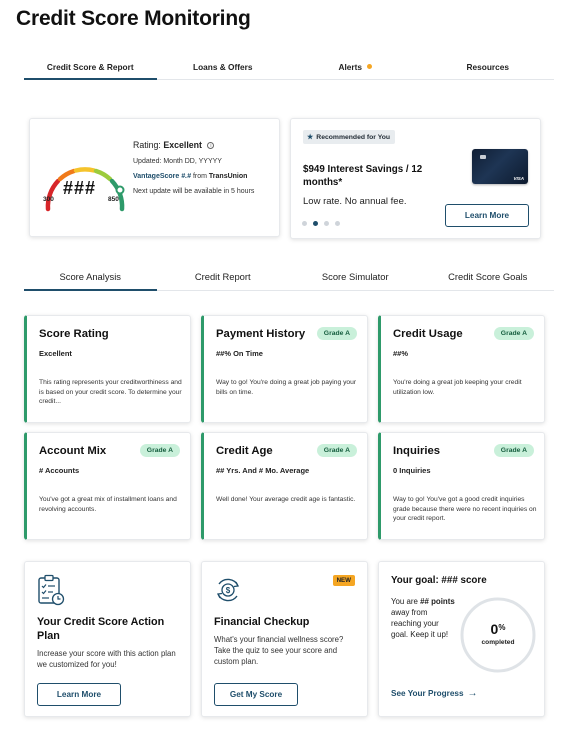 This screenshot has height=730, width=569. I want to click on tab-credit-report: Credit Report, so click(223, 276).